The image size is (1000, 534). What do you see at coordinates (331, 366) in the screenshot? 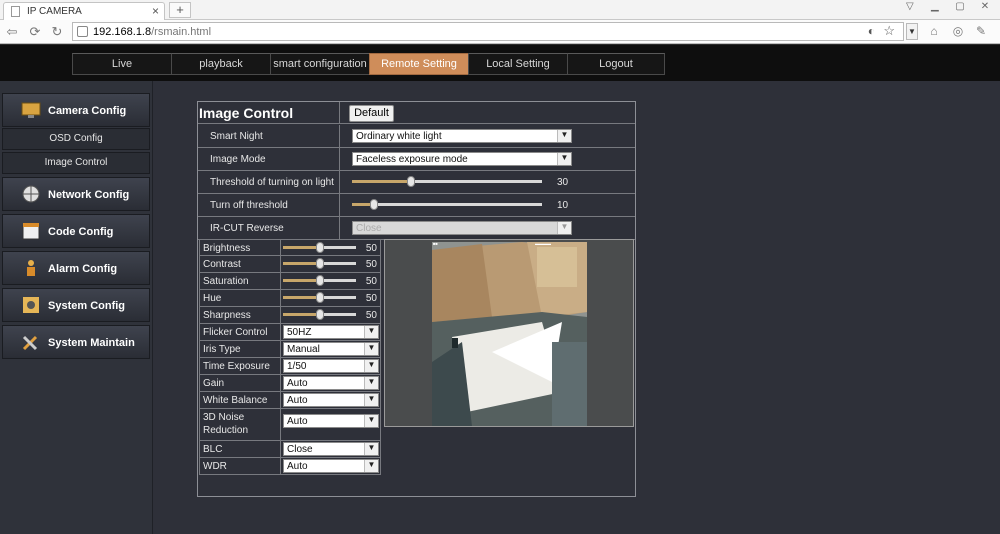
I see `exposure-select: 1/50 ▼` at bounding box center [331, 366].